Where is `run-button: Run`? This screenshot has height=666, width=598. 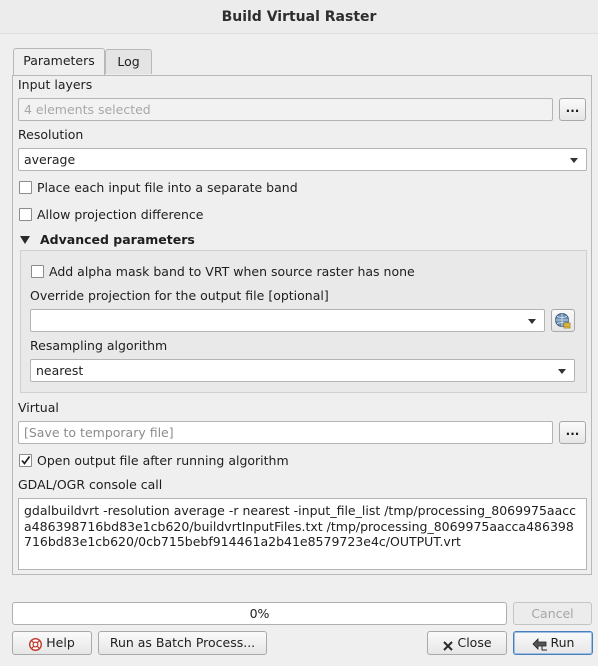
run-button: Run is located at coordinates (553, 643).